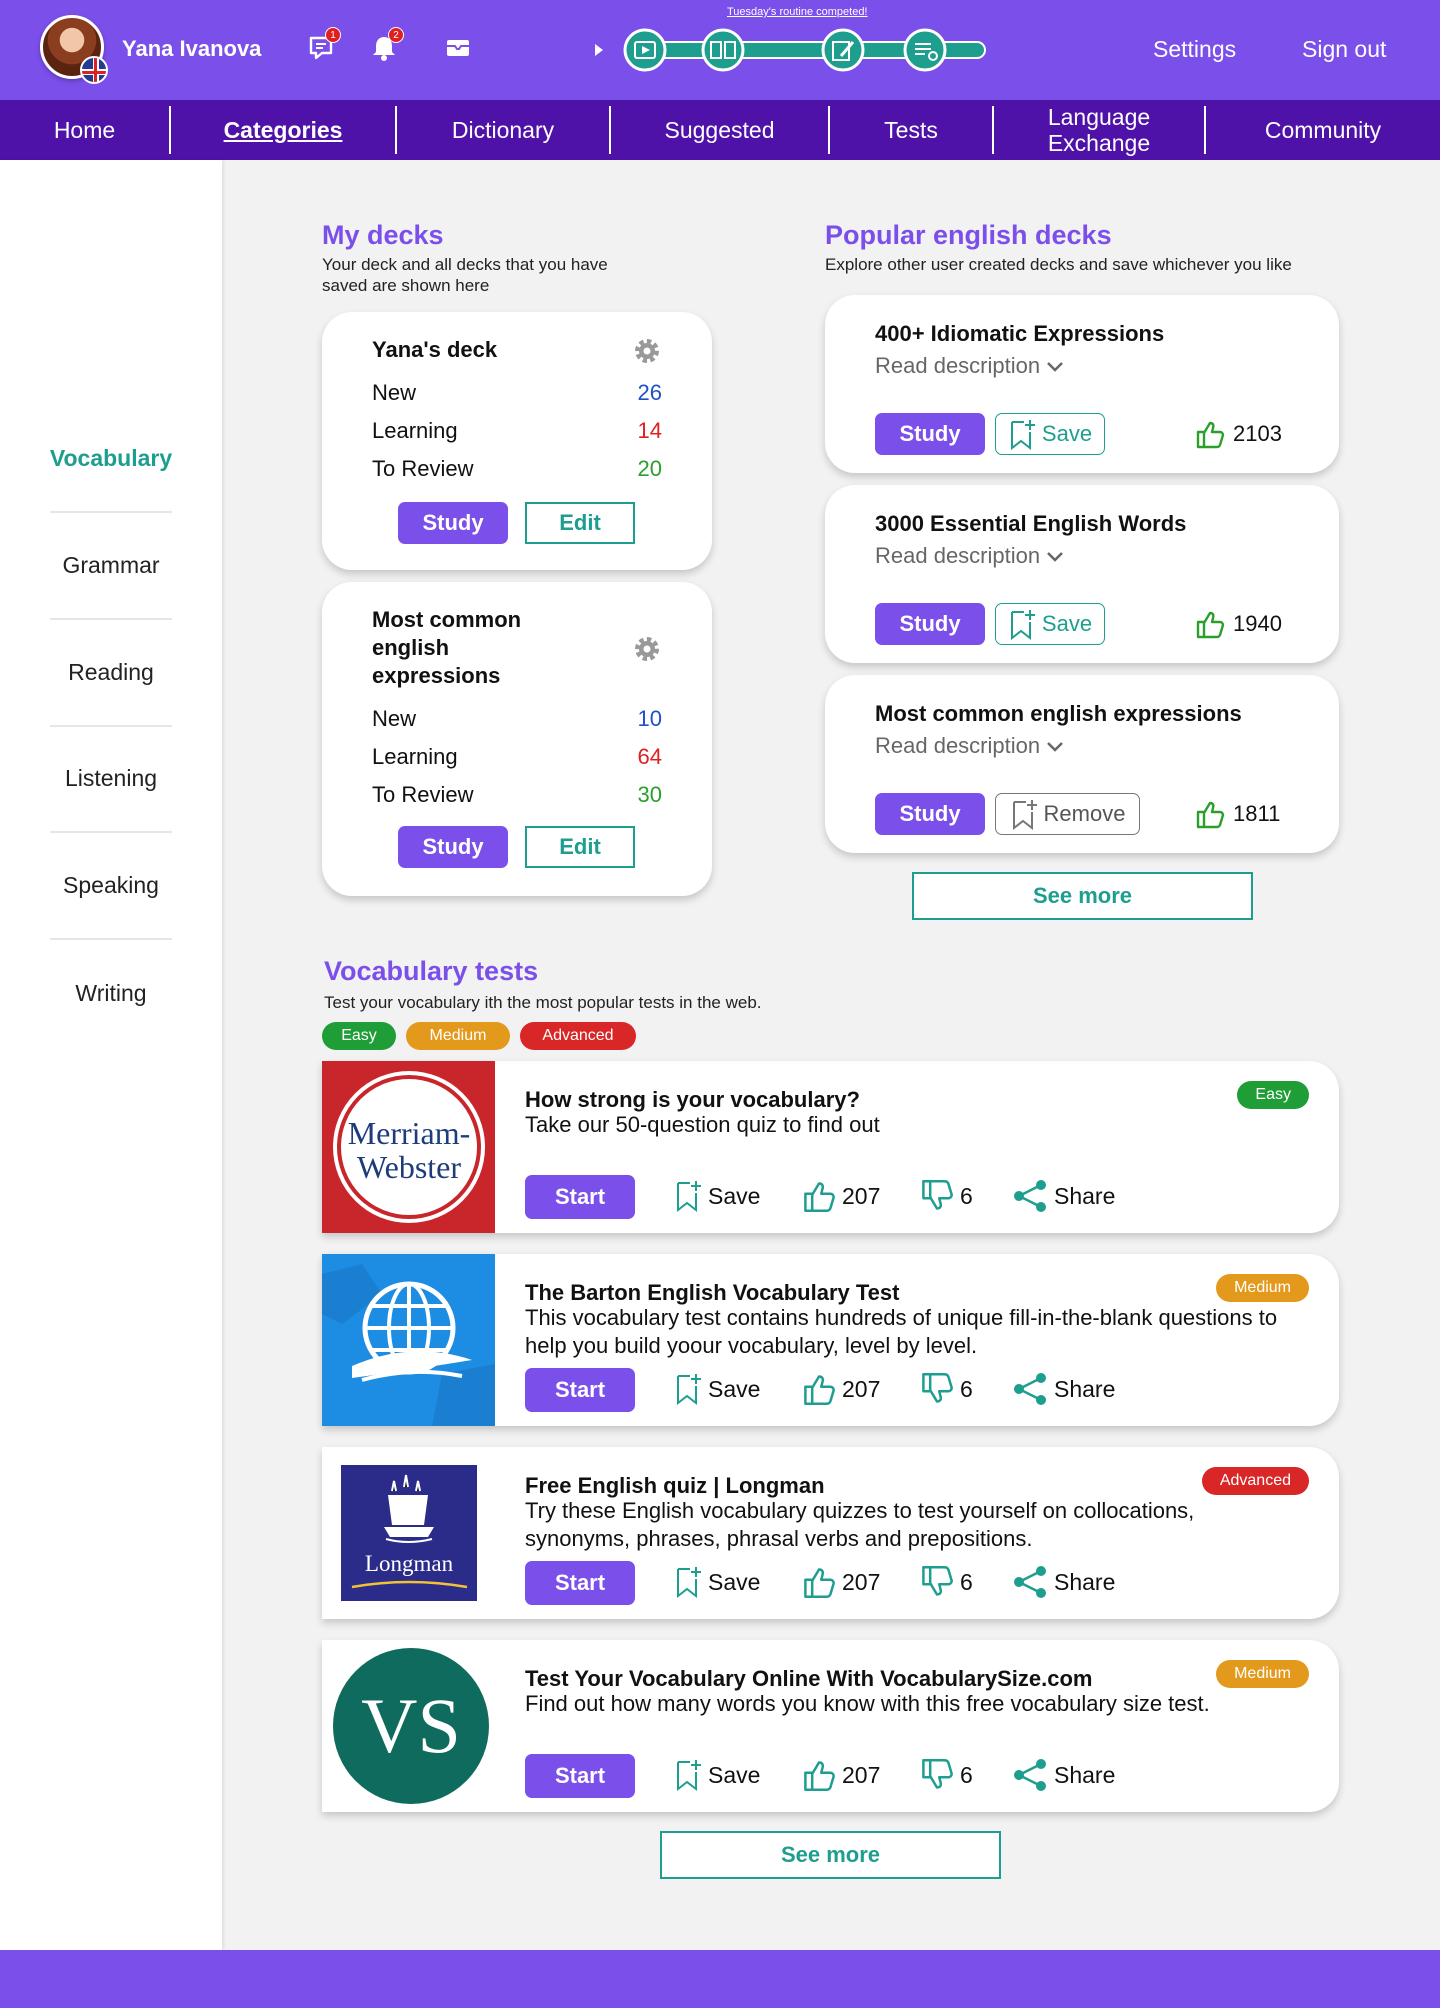 This screenshot has height=2008, width=1440. Describe the element at coordinates (578, 1036) in the screenshot. I see `filter-advanced: Advanced` at that location.